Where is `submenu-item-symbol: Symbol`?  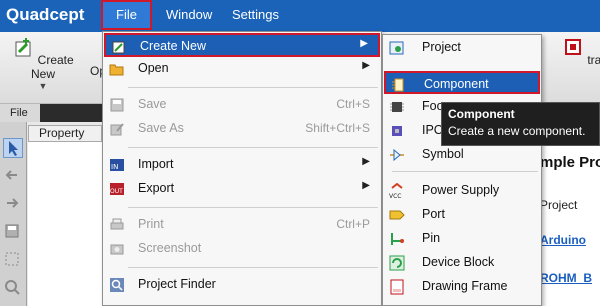 submenu-item-symbol: Symbol is located at coordinates (462, 154).